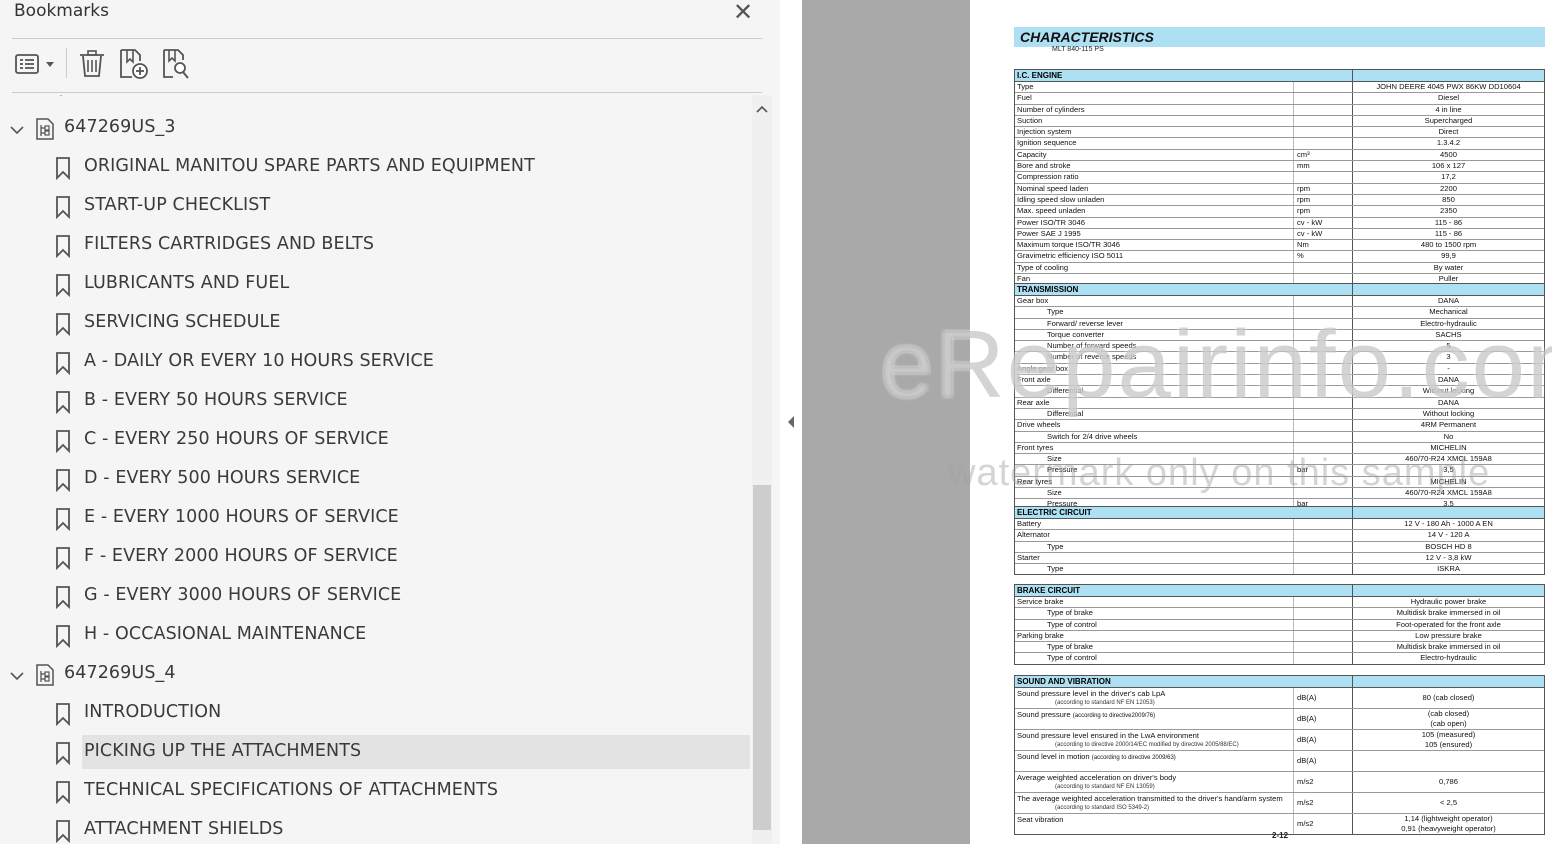 Image resolution: width=1552 pixels, height=844 pixels. Describe the element at coordinates (1035, 481) in the screenshot. I see `spec-label: Rear tyres` at that location.